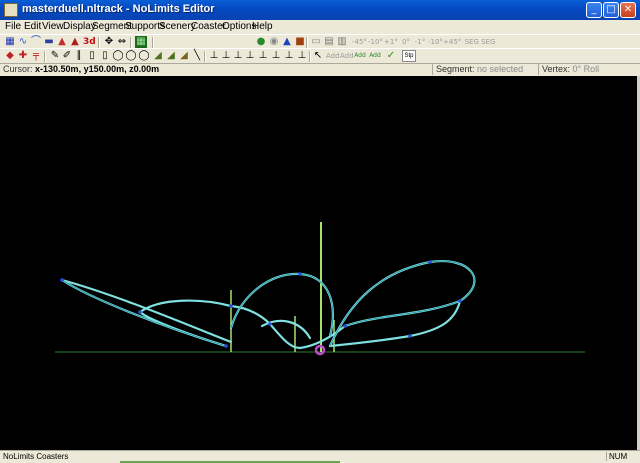 The height and width of the screenshot is (463, 640). What do you see at coordinates (75, 42) in the screenshot?
I see `lift-icon: ▲` at bounding box center [75, 42].